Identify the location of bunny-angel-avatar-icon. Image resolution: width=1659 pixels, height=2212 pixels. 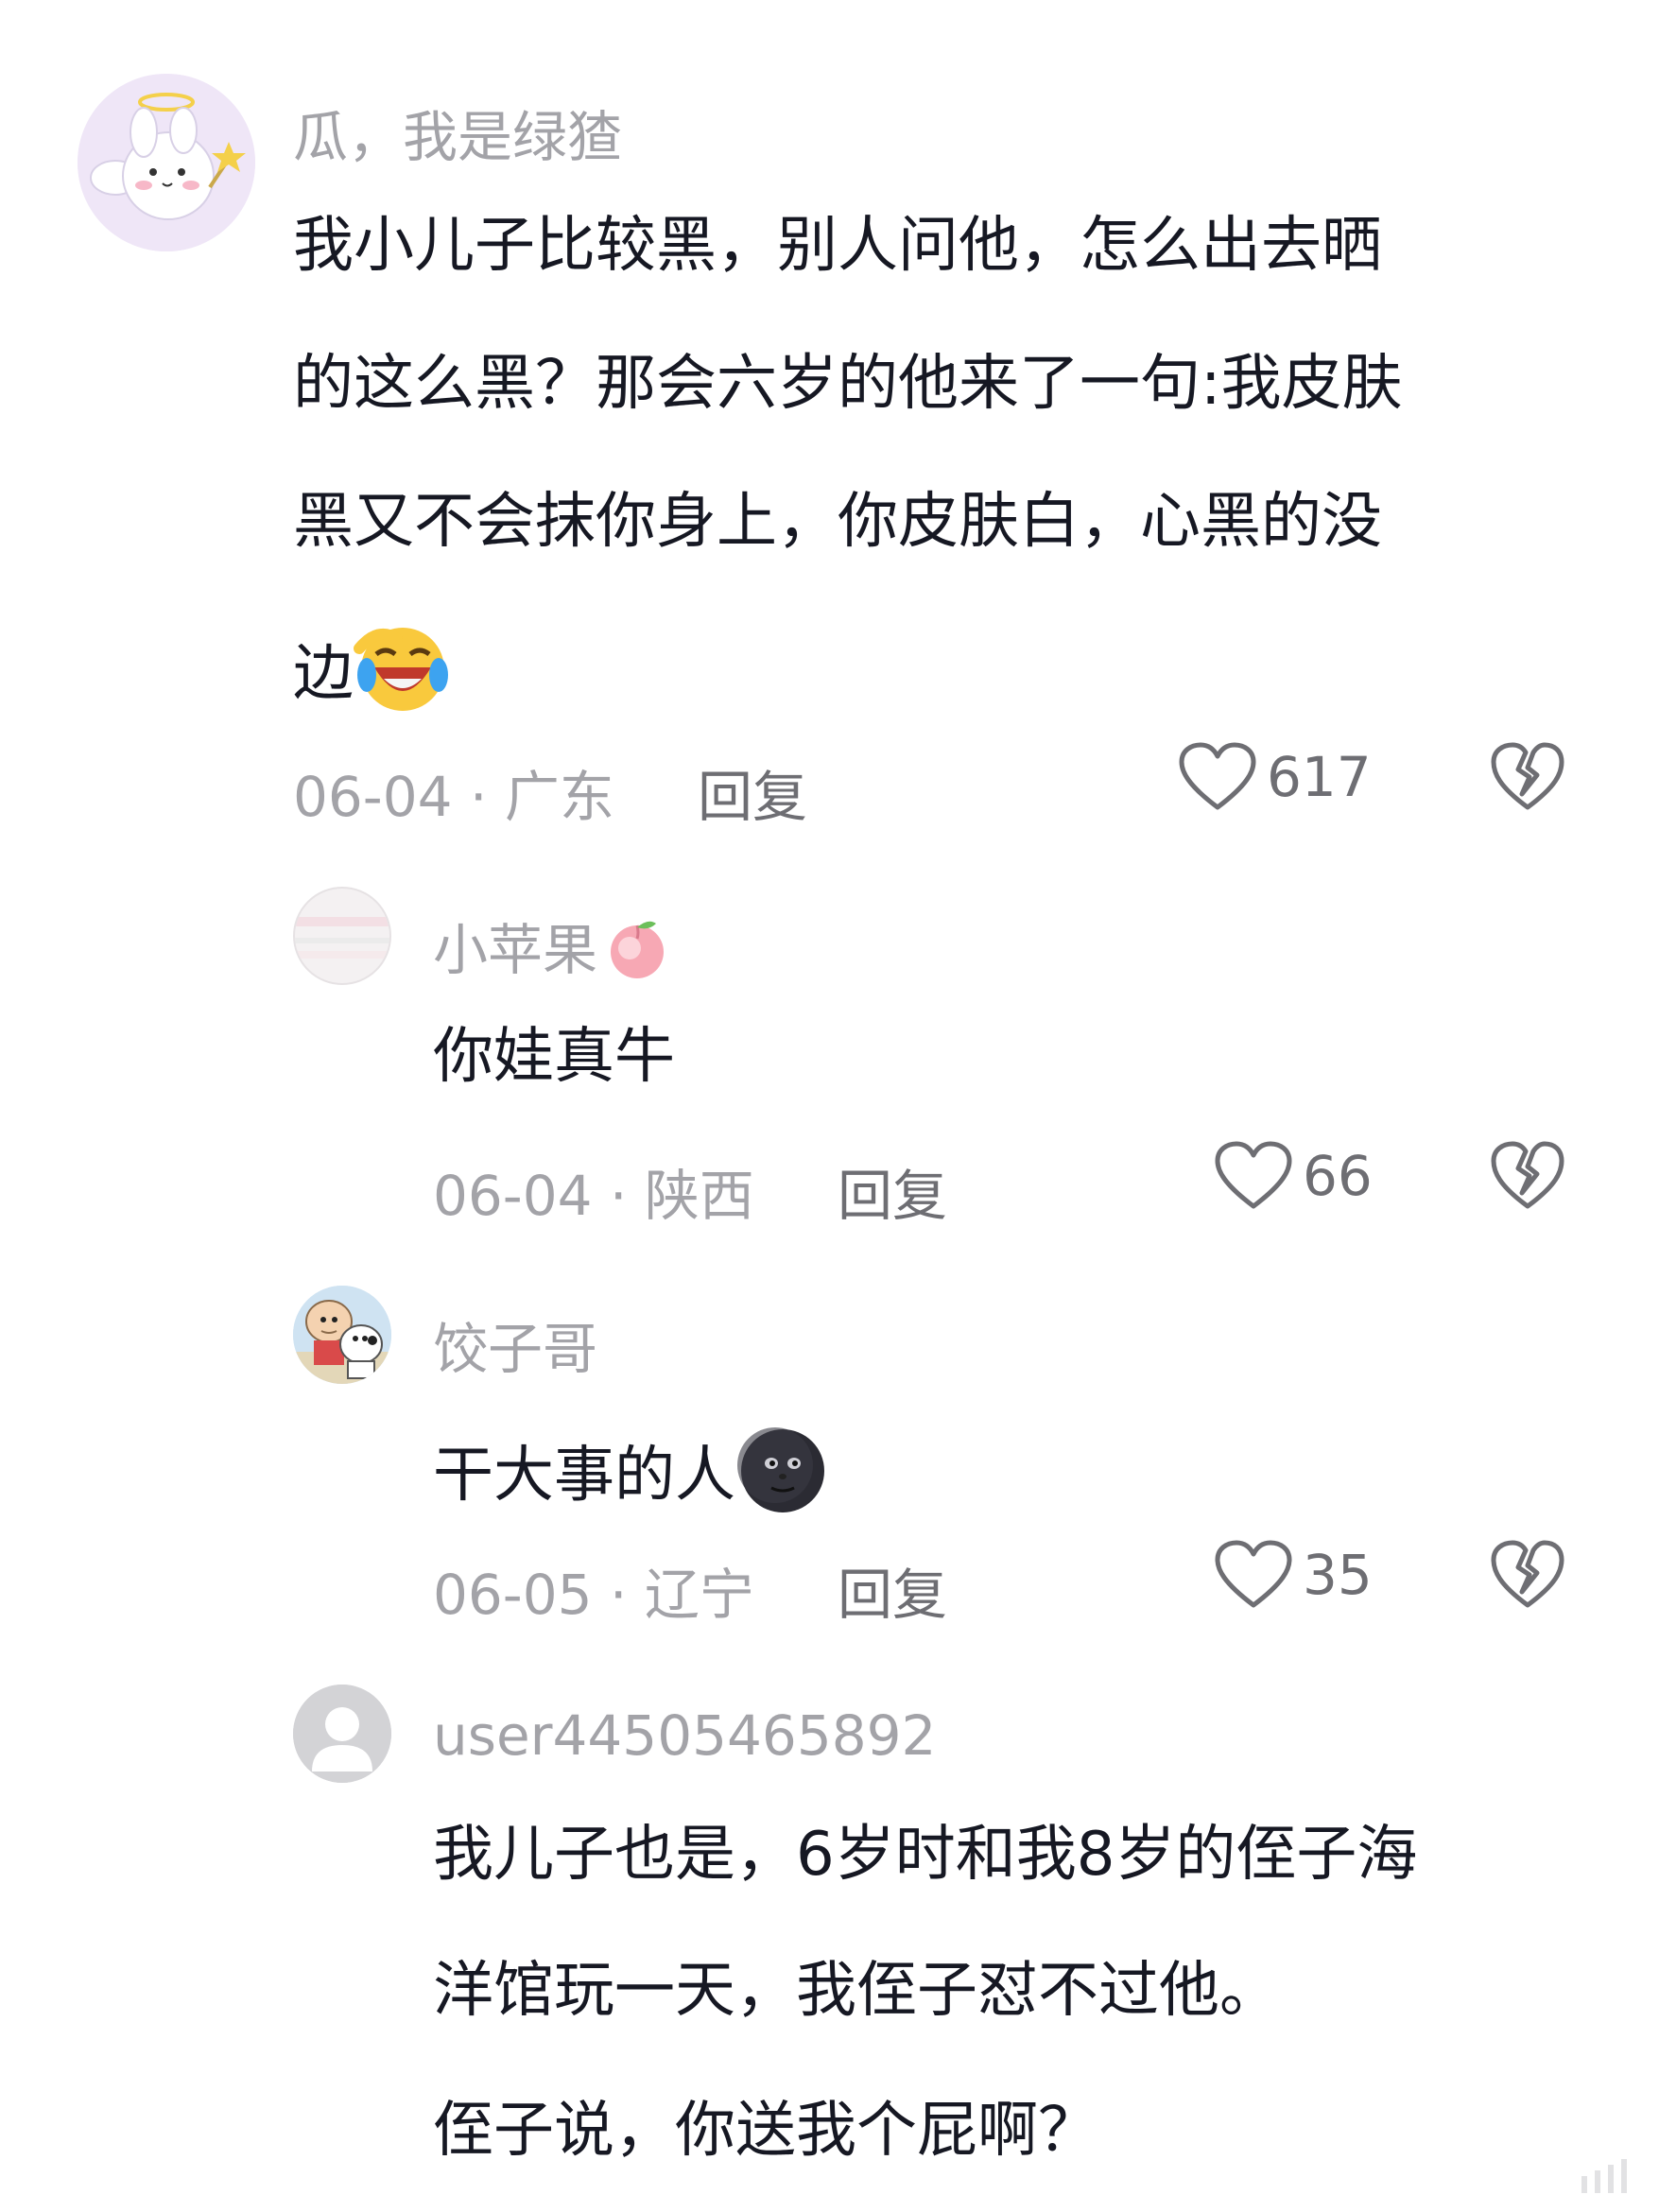
(166, 162).